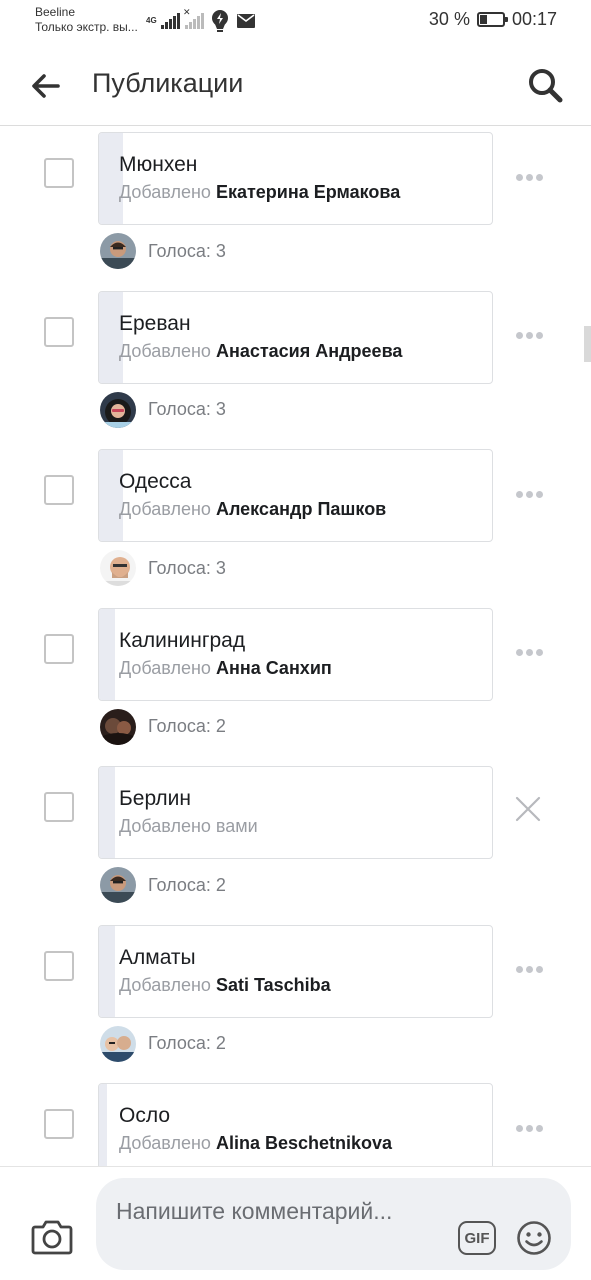  I want to click on arrow-left-icon, so click(46, 86).